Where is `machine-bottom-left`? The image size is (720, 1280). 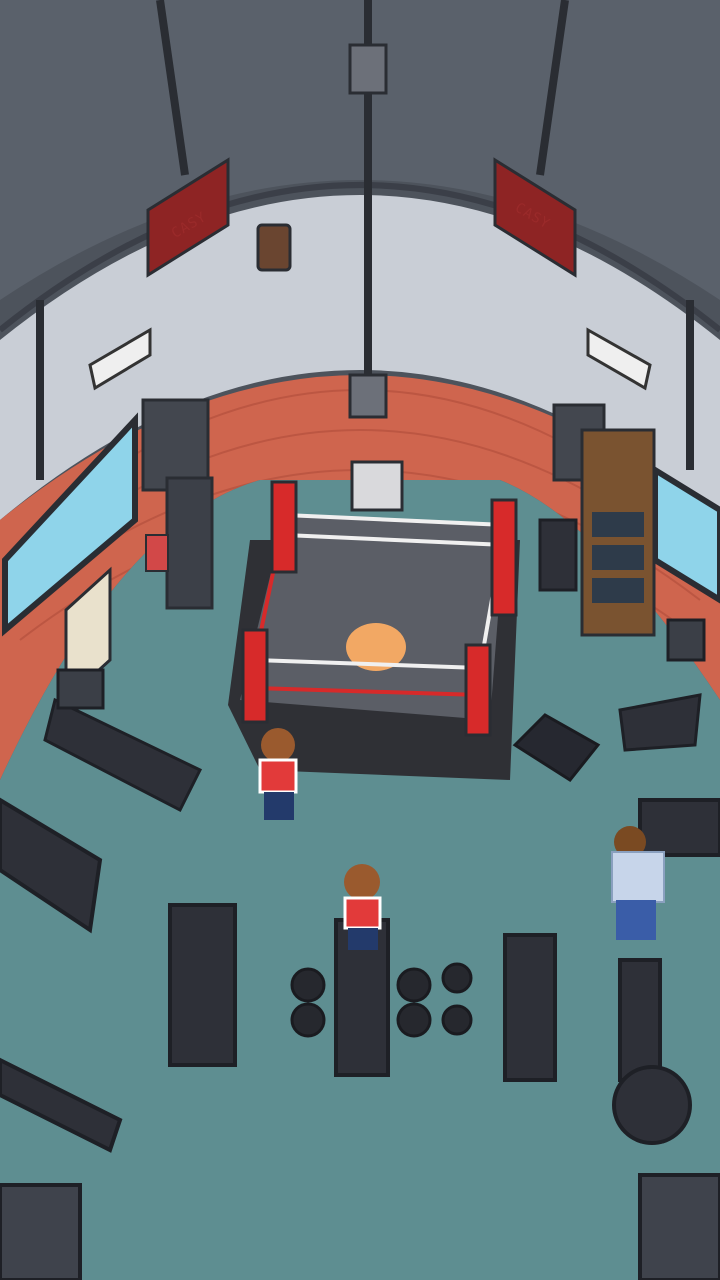 machine-bottom-left is located at coordinates (41, 1231).